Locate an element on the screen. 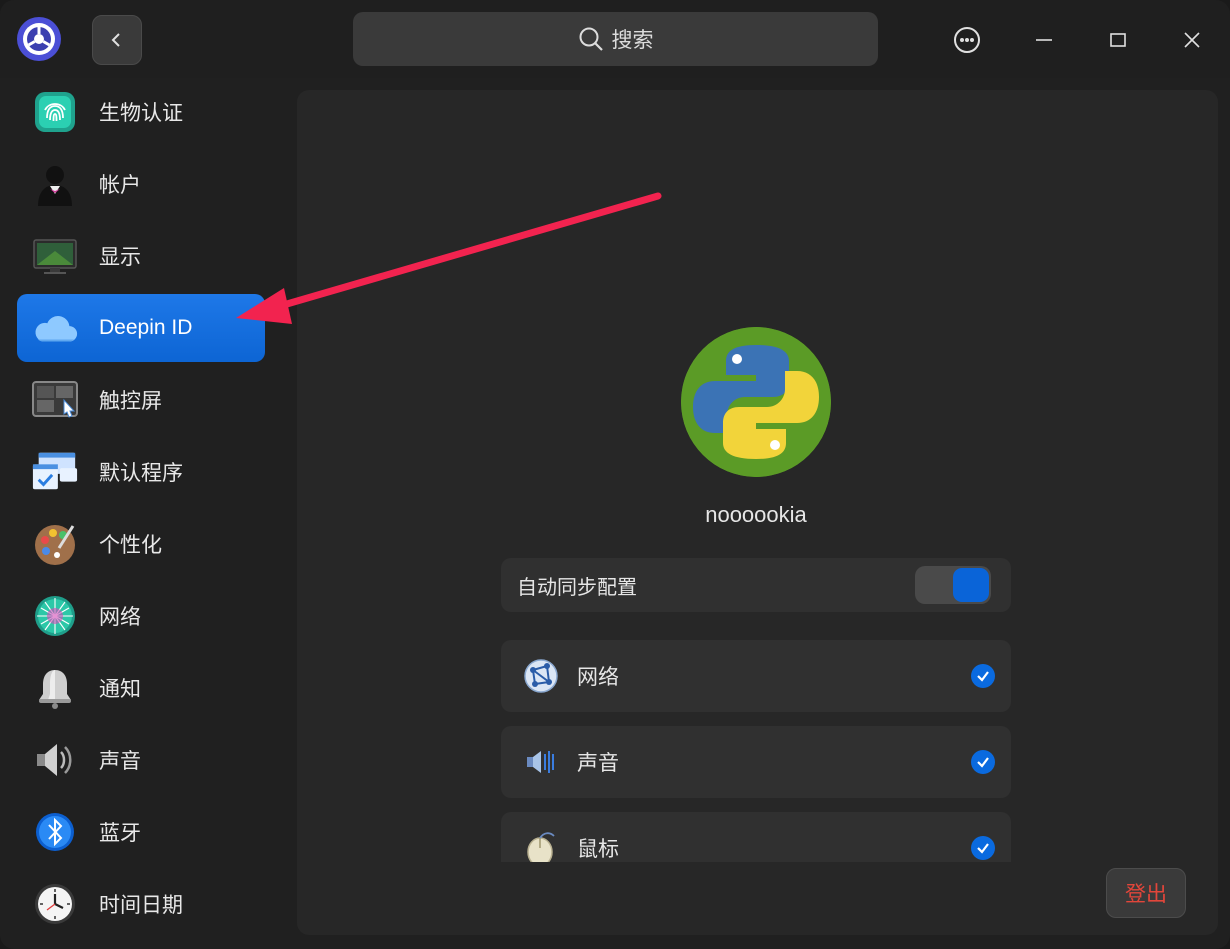 The image size is (1230, 949). sidebar-item-label: 显示 is located at coordinates (120, 257).